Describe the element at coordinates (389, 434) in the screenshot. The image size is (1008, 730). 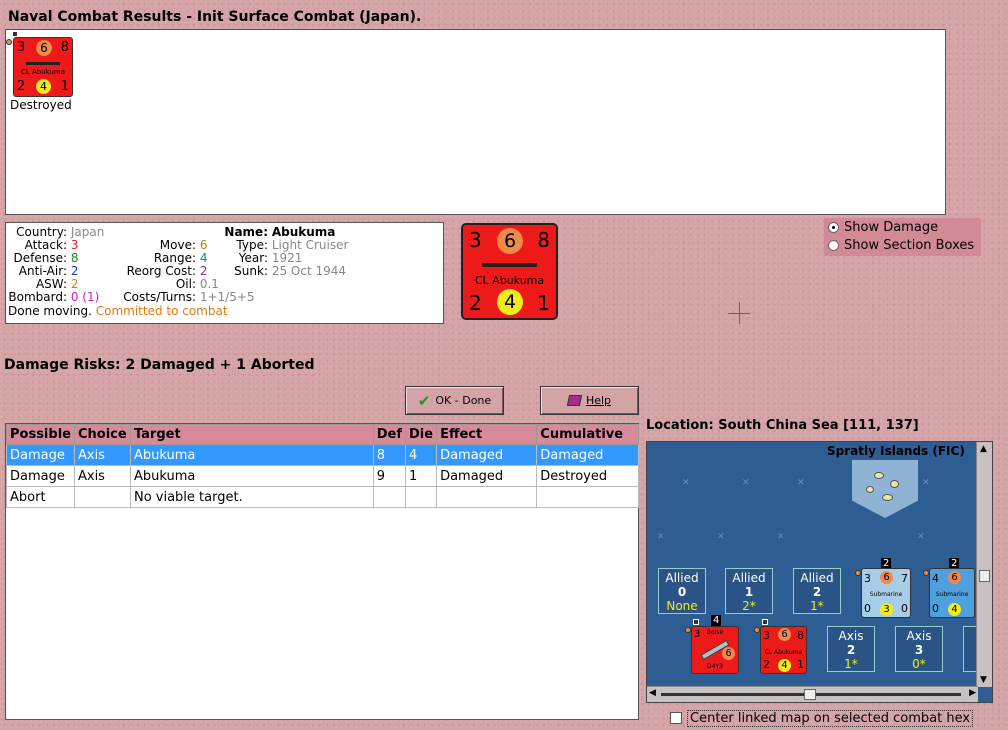
I see `col-def: Def` at that location.